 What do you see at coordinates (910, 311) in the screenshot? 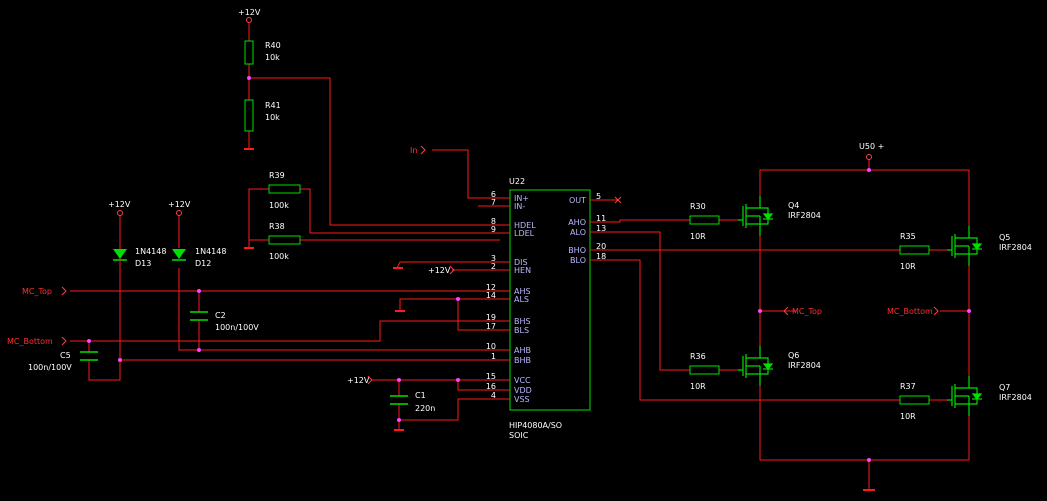
I see `signal-label: MC_Bottom` at bounding box center [910, 311].